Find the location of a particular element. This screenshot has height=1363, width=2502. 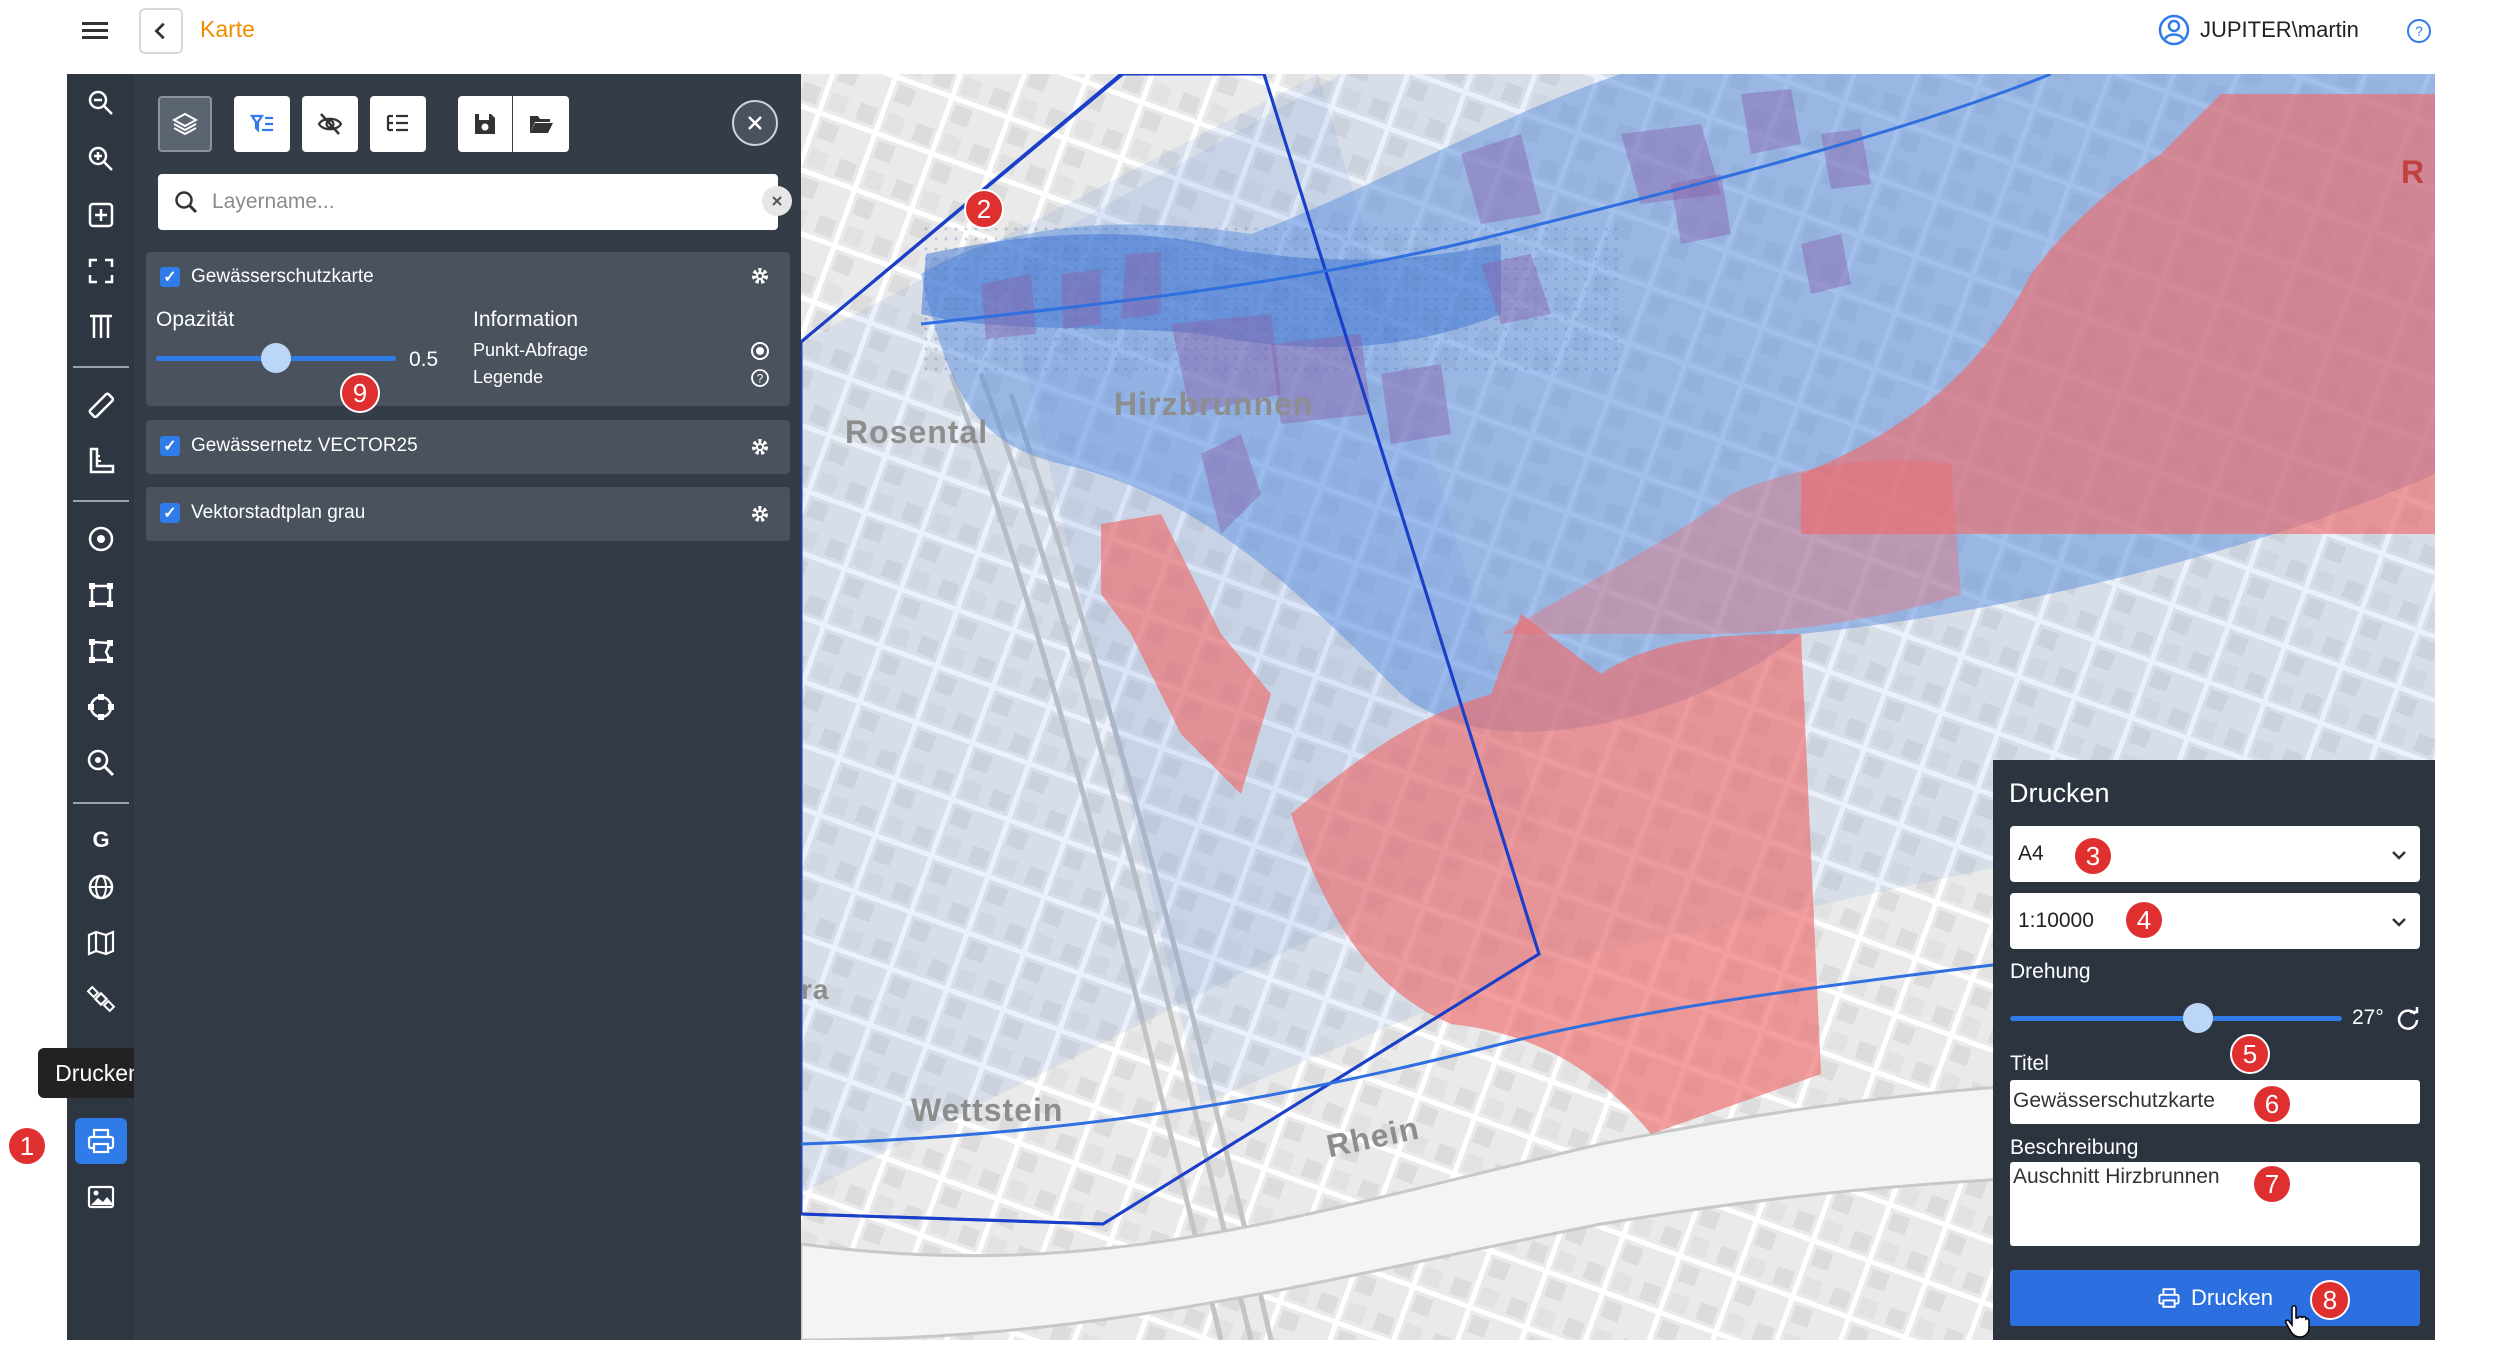

search-location-button is located at coordinates (101, 763).